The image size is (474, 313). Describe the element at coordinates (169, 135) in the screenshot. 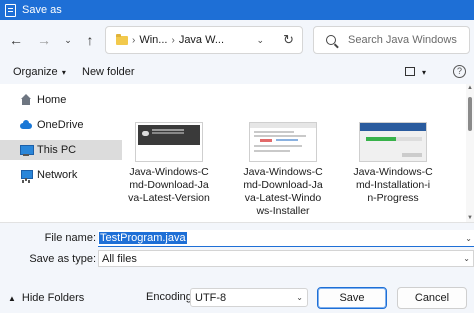

I see `thumbnail-image` at that location.